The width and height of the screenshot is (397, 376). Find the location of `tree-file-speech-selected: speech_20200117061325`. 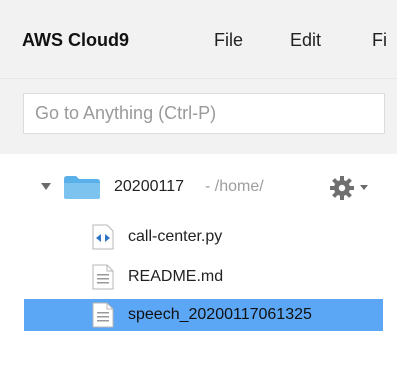

tree-file-speech-selected: speech_20200117061325 is located at coordinates (203, 315).